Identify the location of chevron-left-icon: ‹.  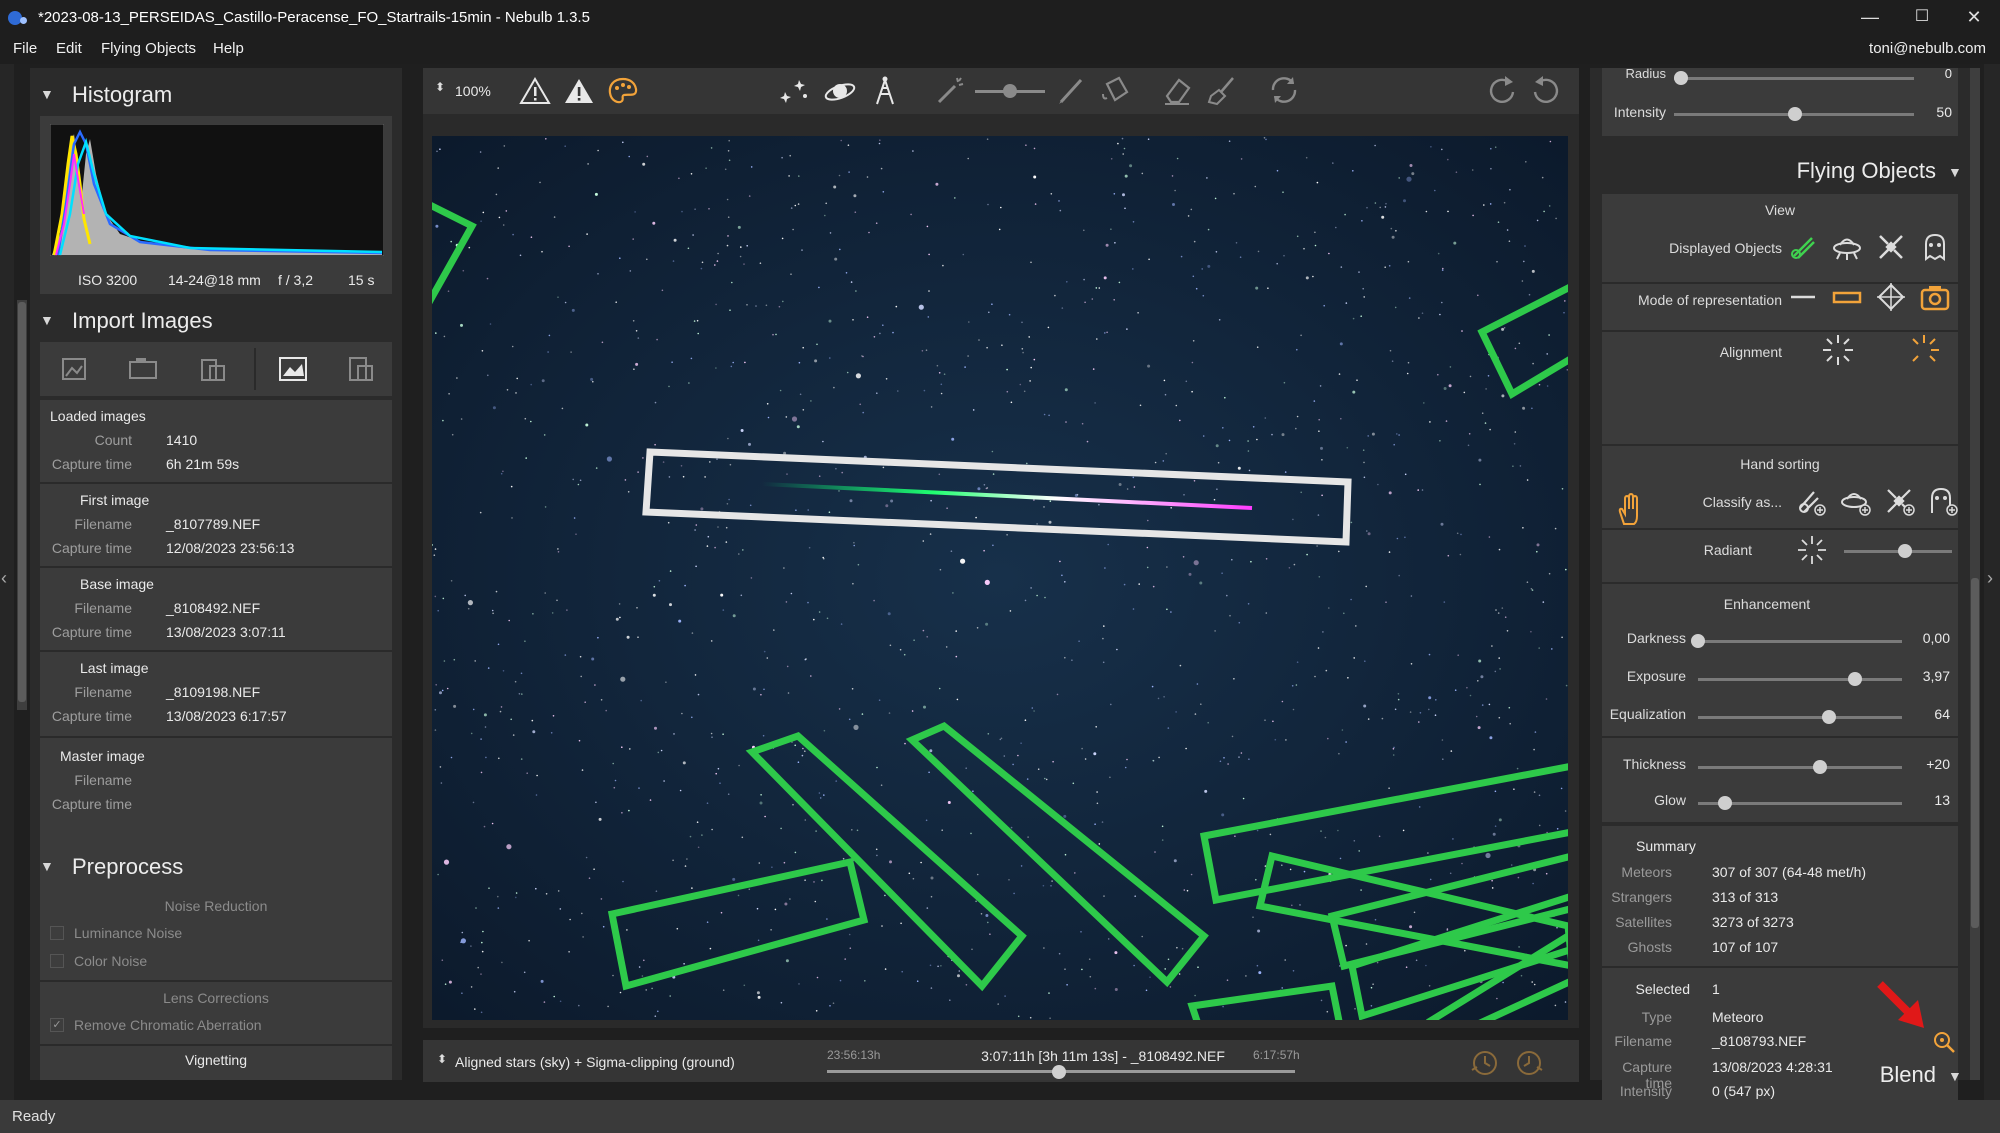
(4, 578).